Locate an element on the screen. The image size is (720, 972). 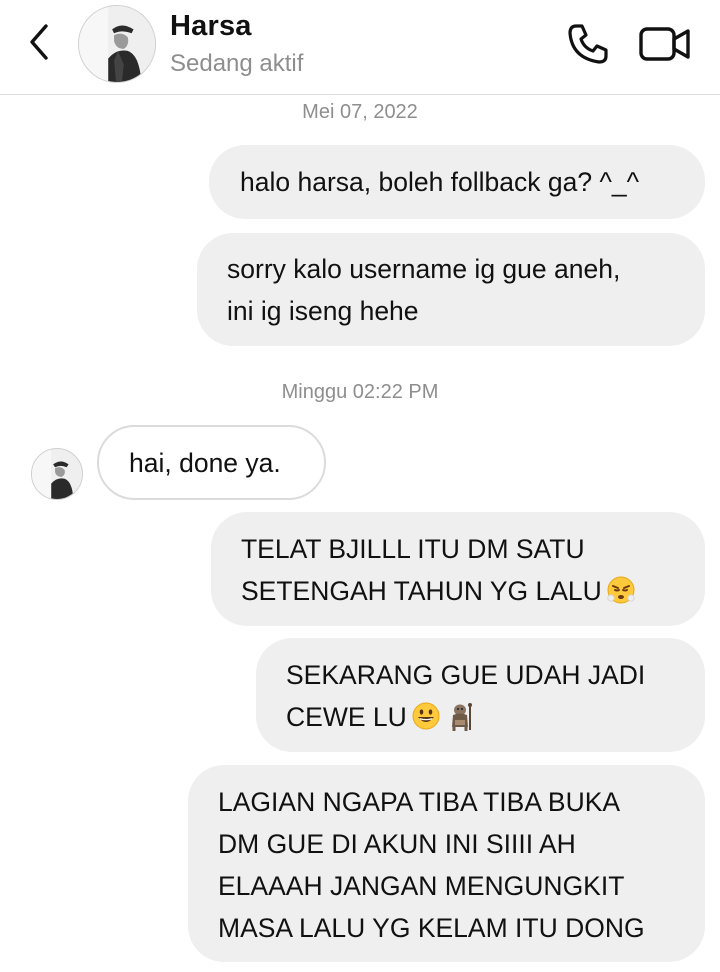
message-text: SEKARANG GUE UDAH JADI is located at coordinates (466, 675).